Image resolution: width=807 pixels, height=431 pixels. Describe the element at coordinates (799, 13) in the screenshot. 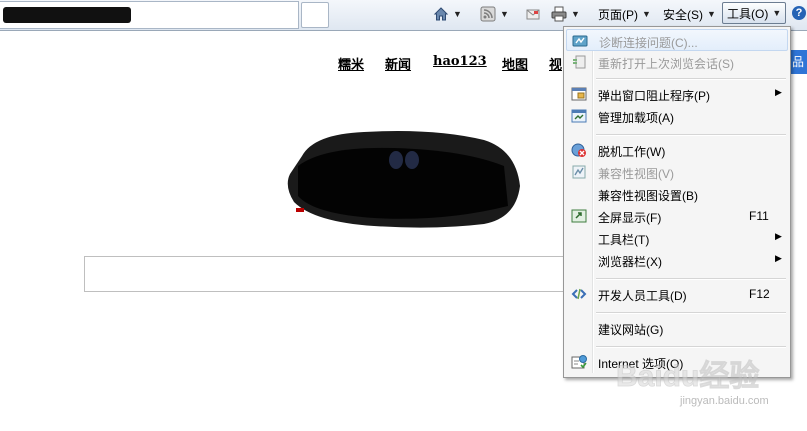

I see `help-button: ?` at that location.